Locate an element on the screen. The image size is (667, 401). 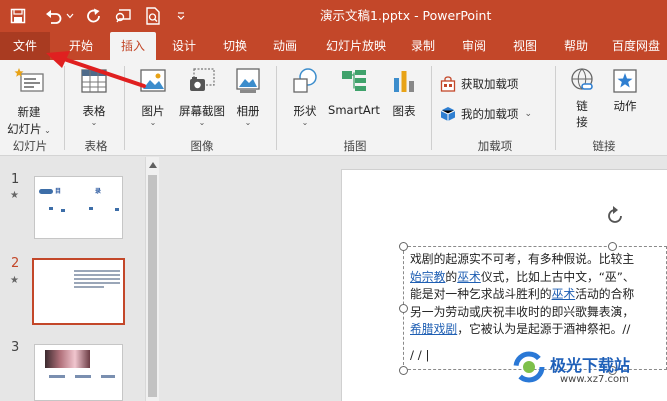
hyperlink-witchcraft: 巫术 is located at coordinates (469, 277).